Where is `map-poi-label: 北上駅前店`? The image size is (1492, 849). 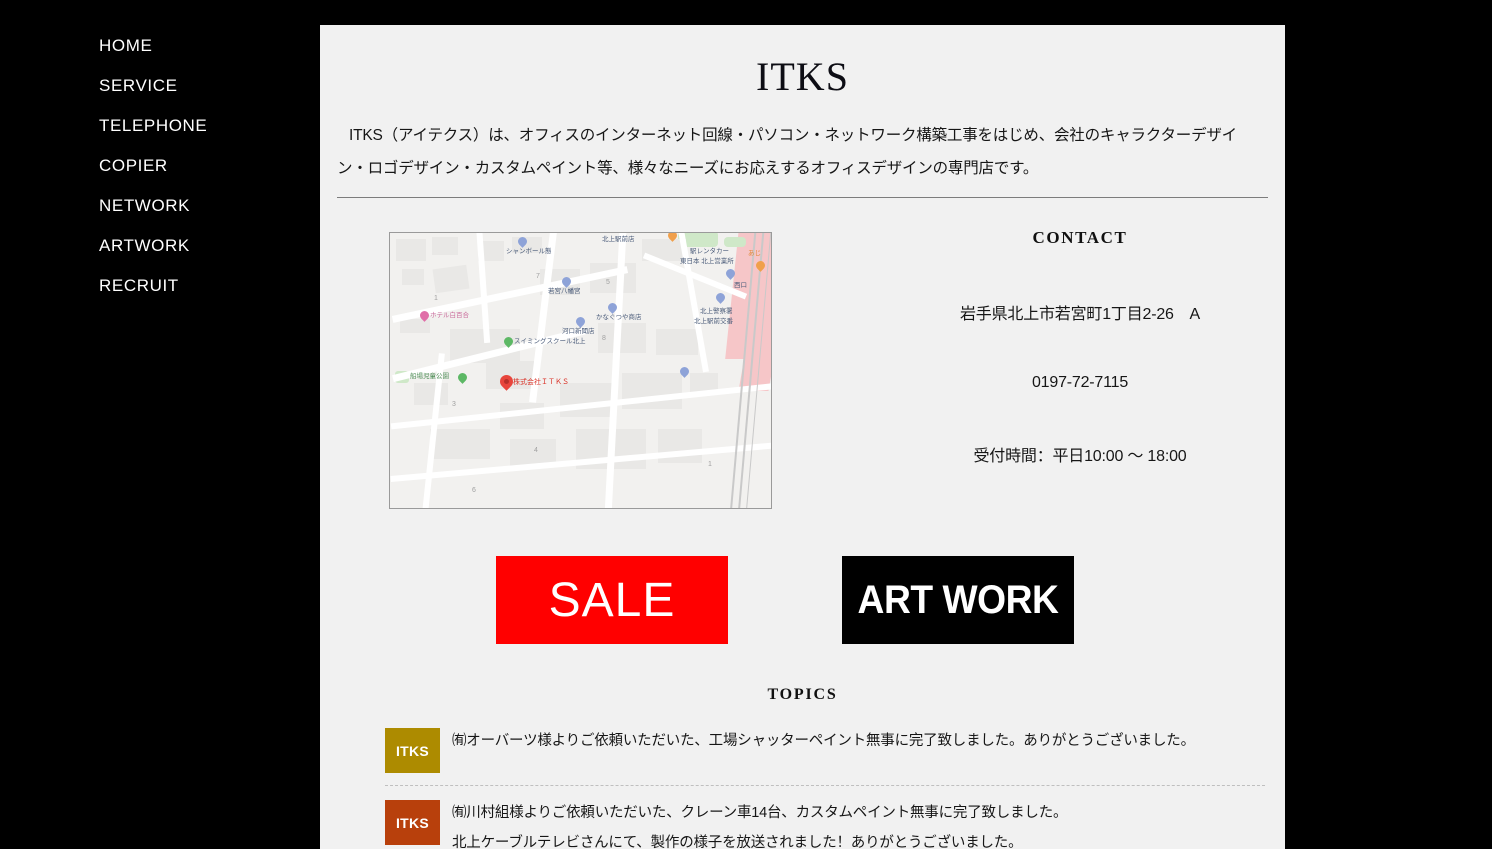
map-poi-label: 北上駅前店 is located at coordinates (618, 239).